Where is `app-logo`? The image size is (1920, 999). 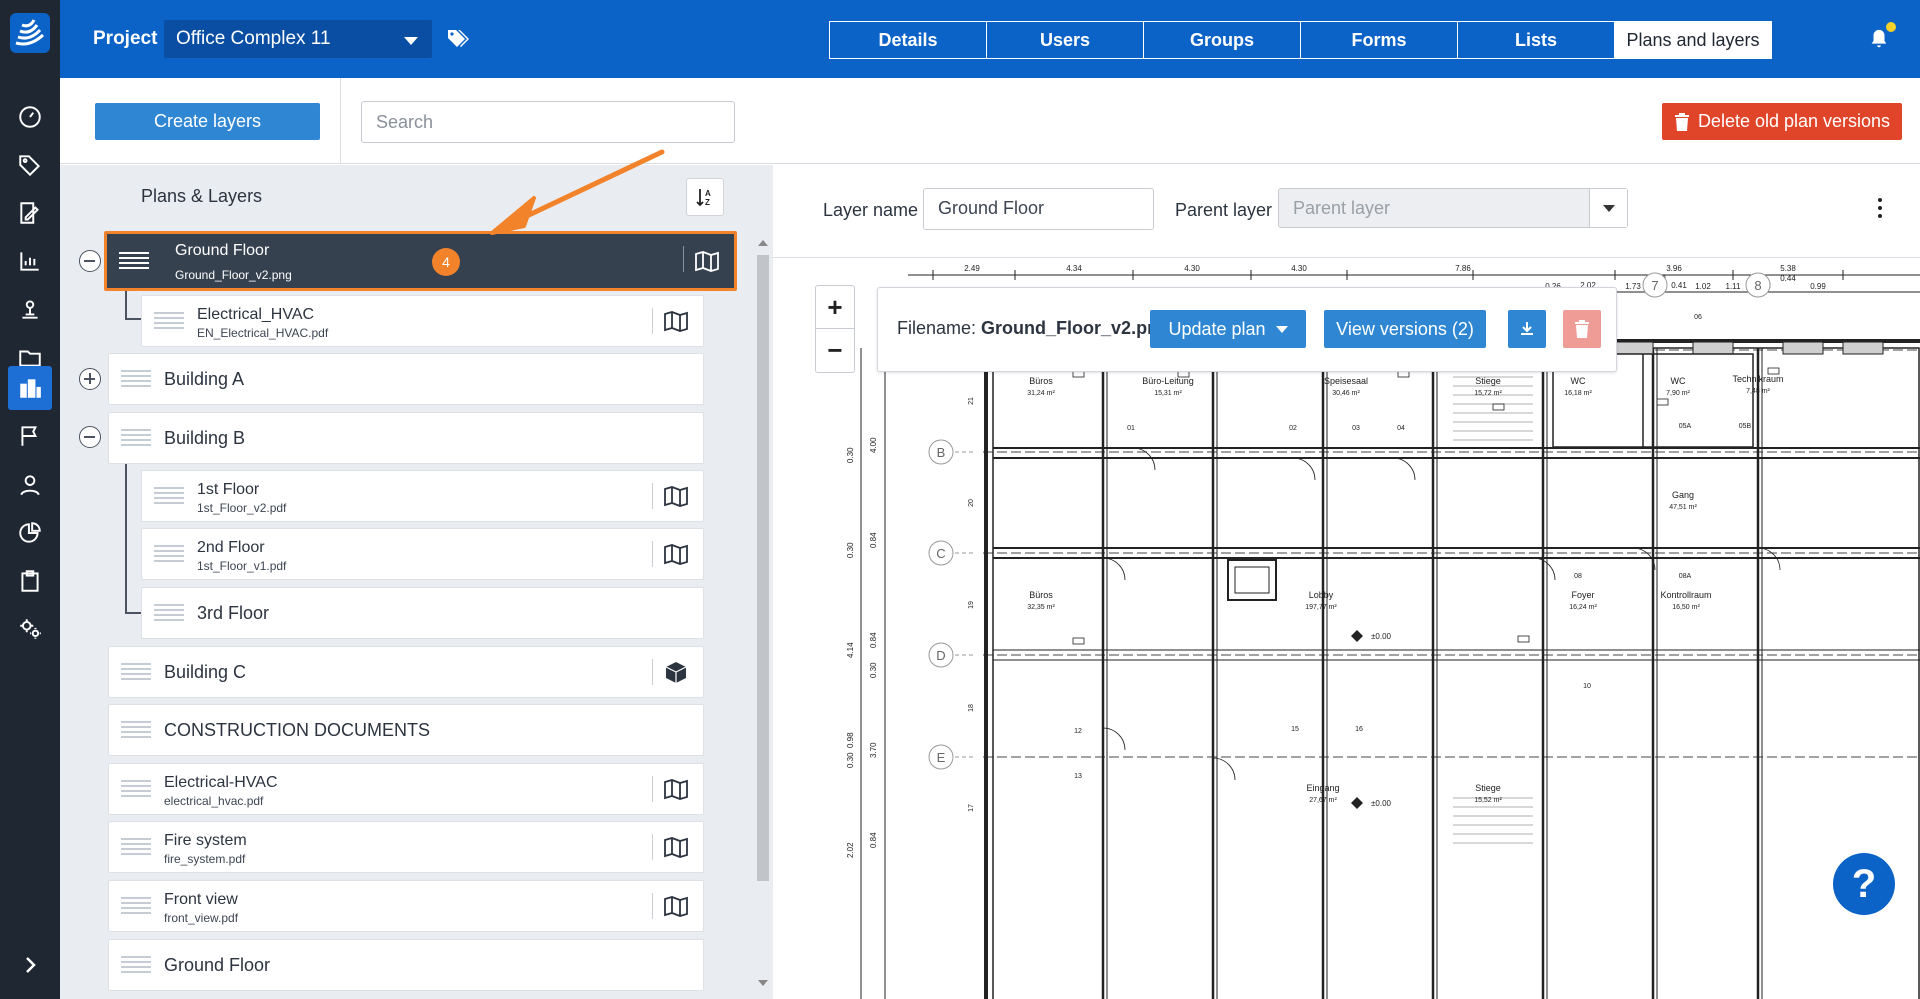
app-logo is located at coordinates (30, 33).